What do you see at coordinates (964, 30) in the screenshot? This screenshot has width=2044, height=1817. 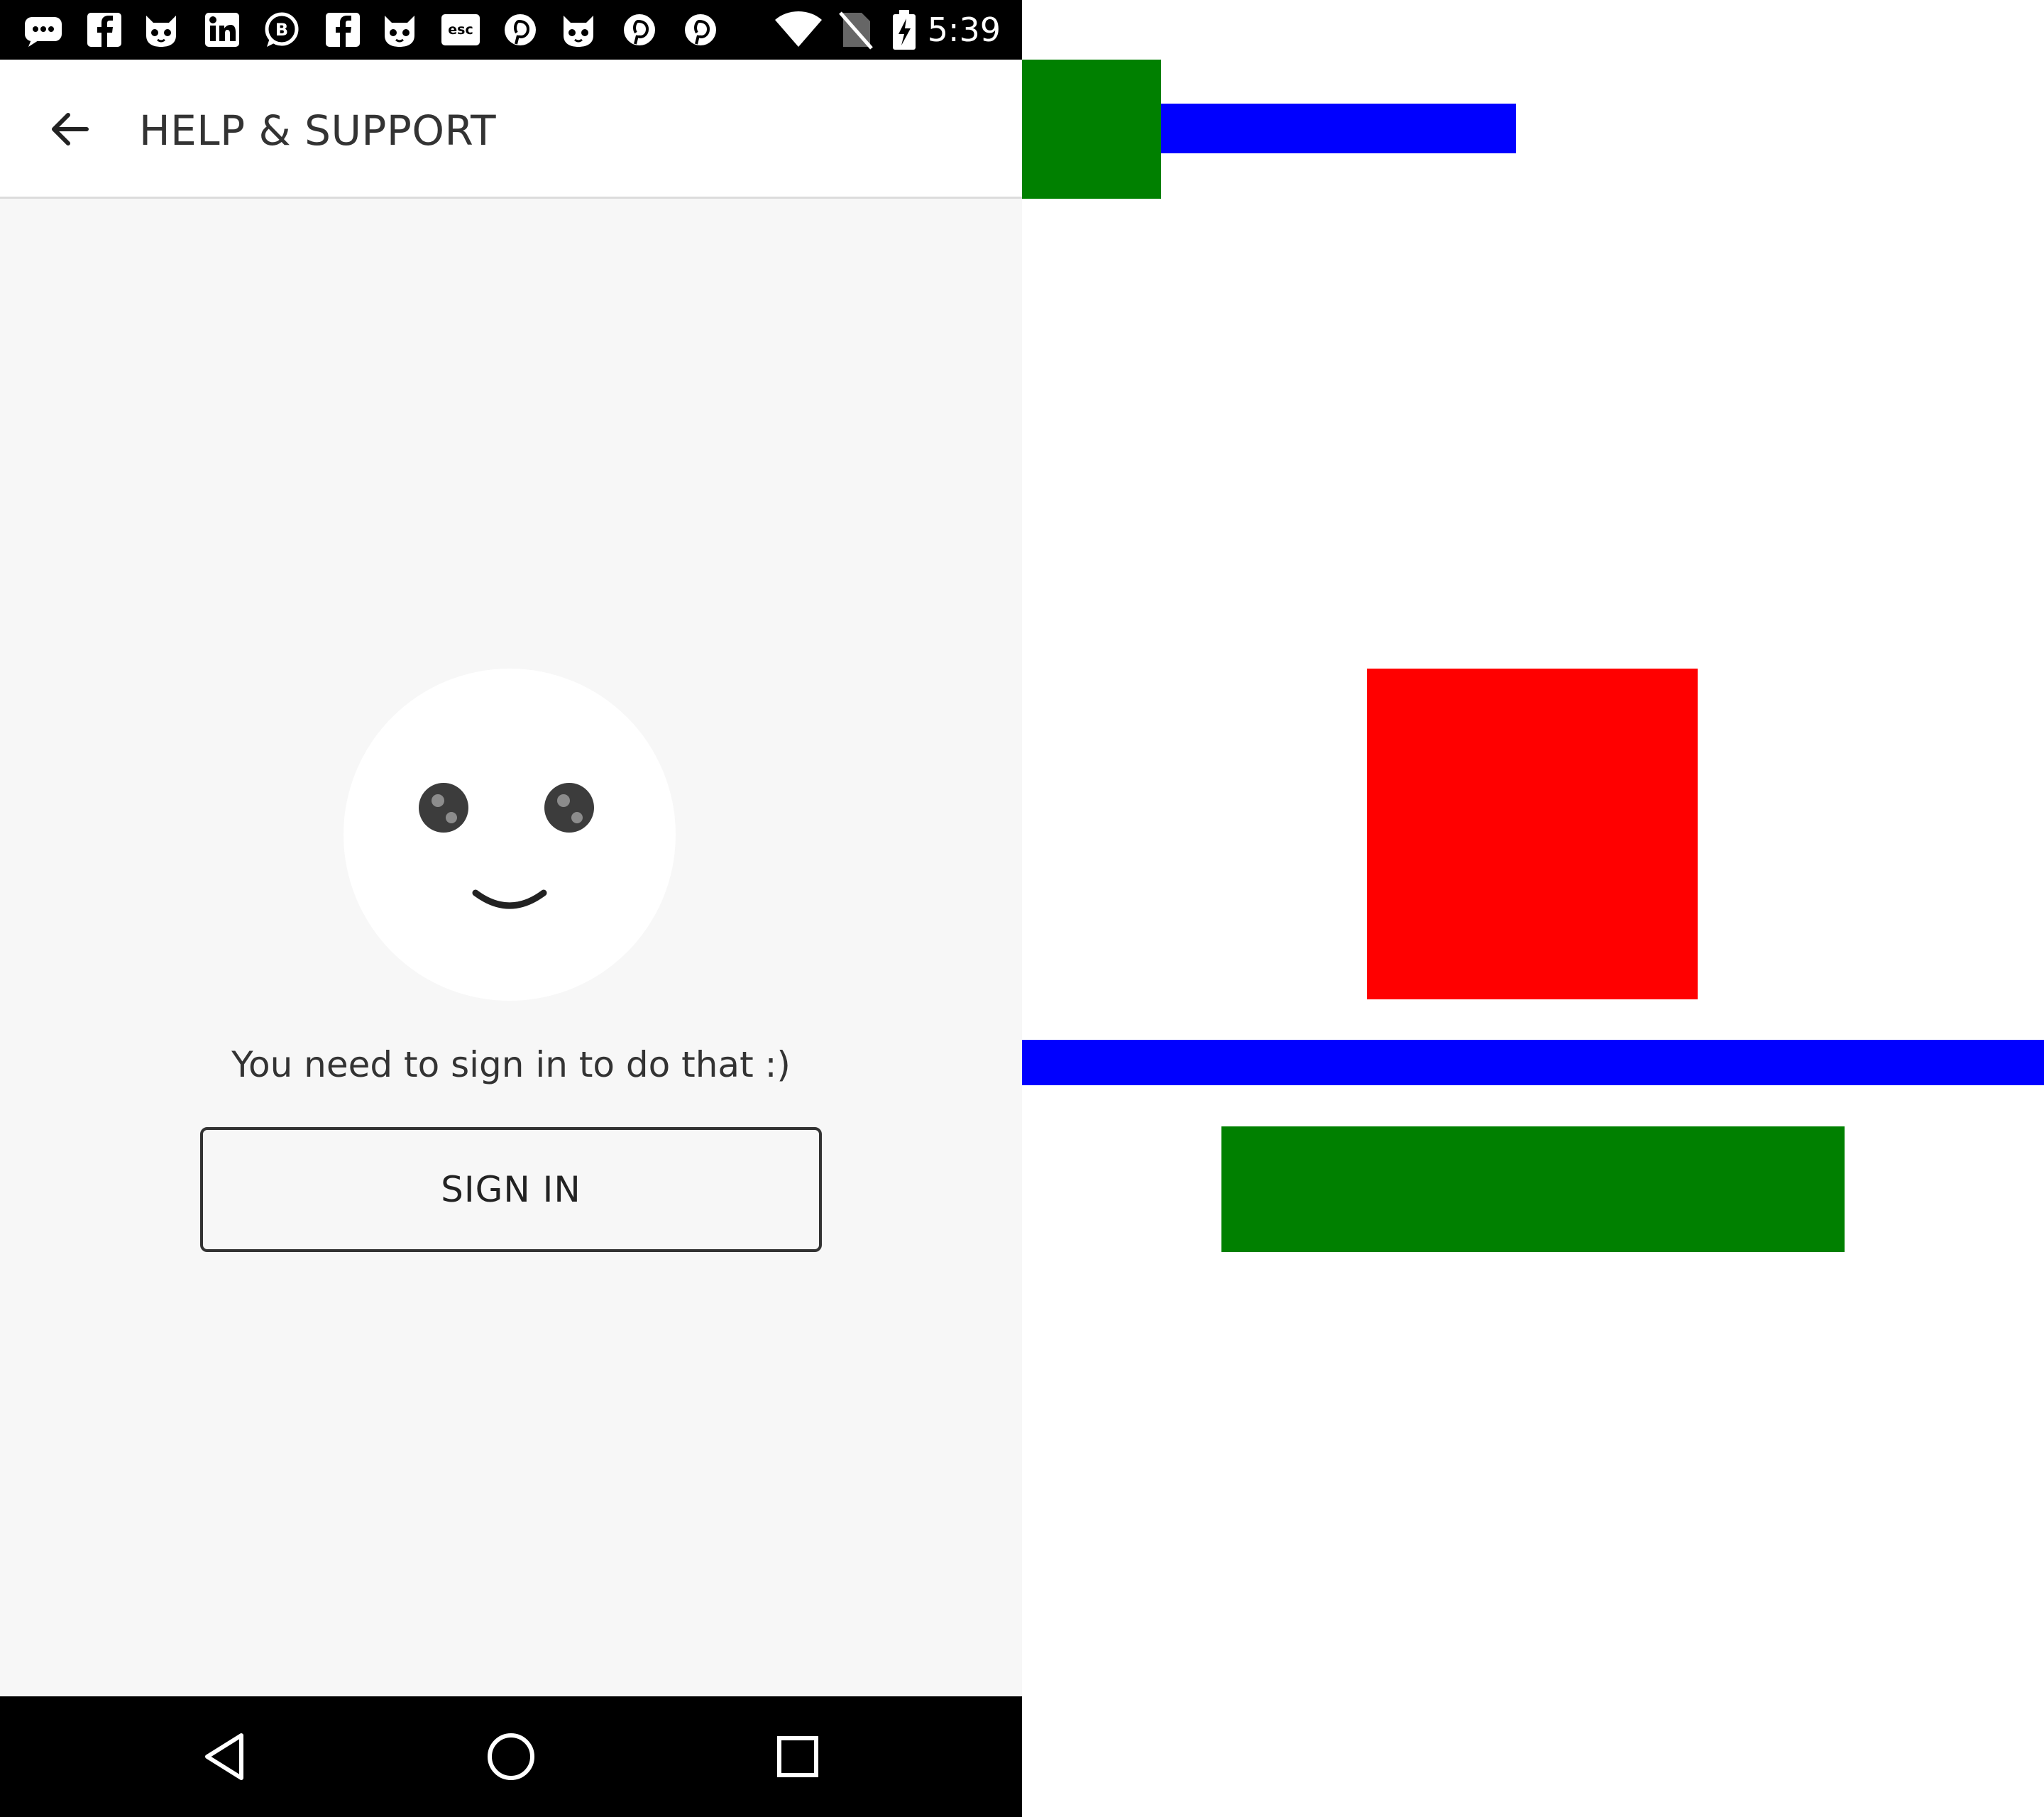 I see `status-clock: 5:39` at bounding box center [964, 30].